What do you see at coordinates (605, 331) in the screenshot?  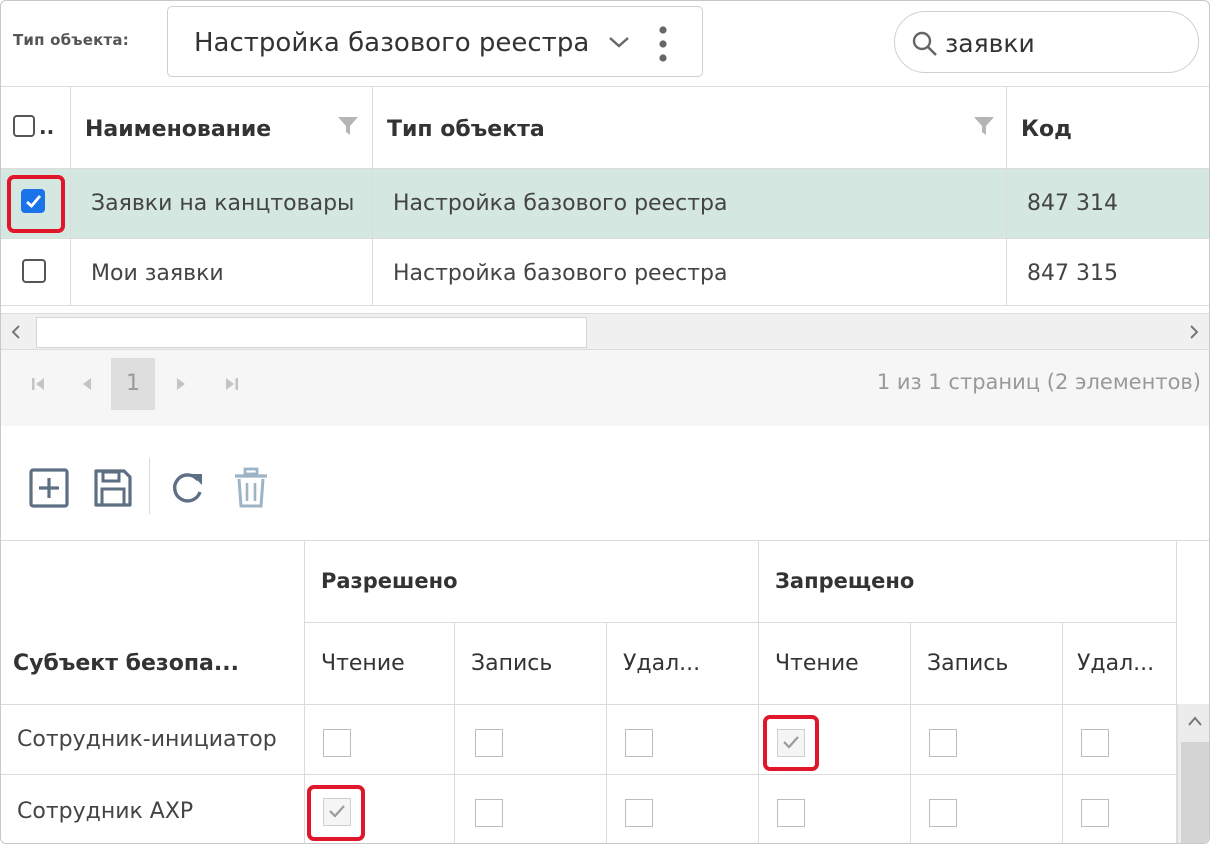 I see `horizontal-scrollbar` at bounding box center [605, 331].